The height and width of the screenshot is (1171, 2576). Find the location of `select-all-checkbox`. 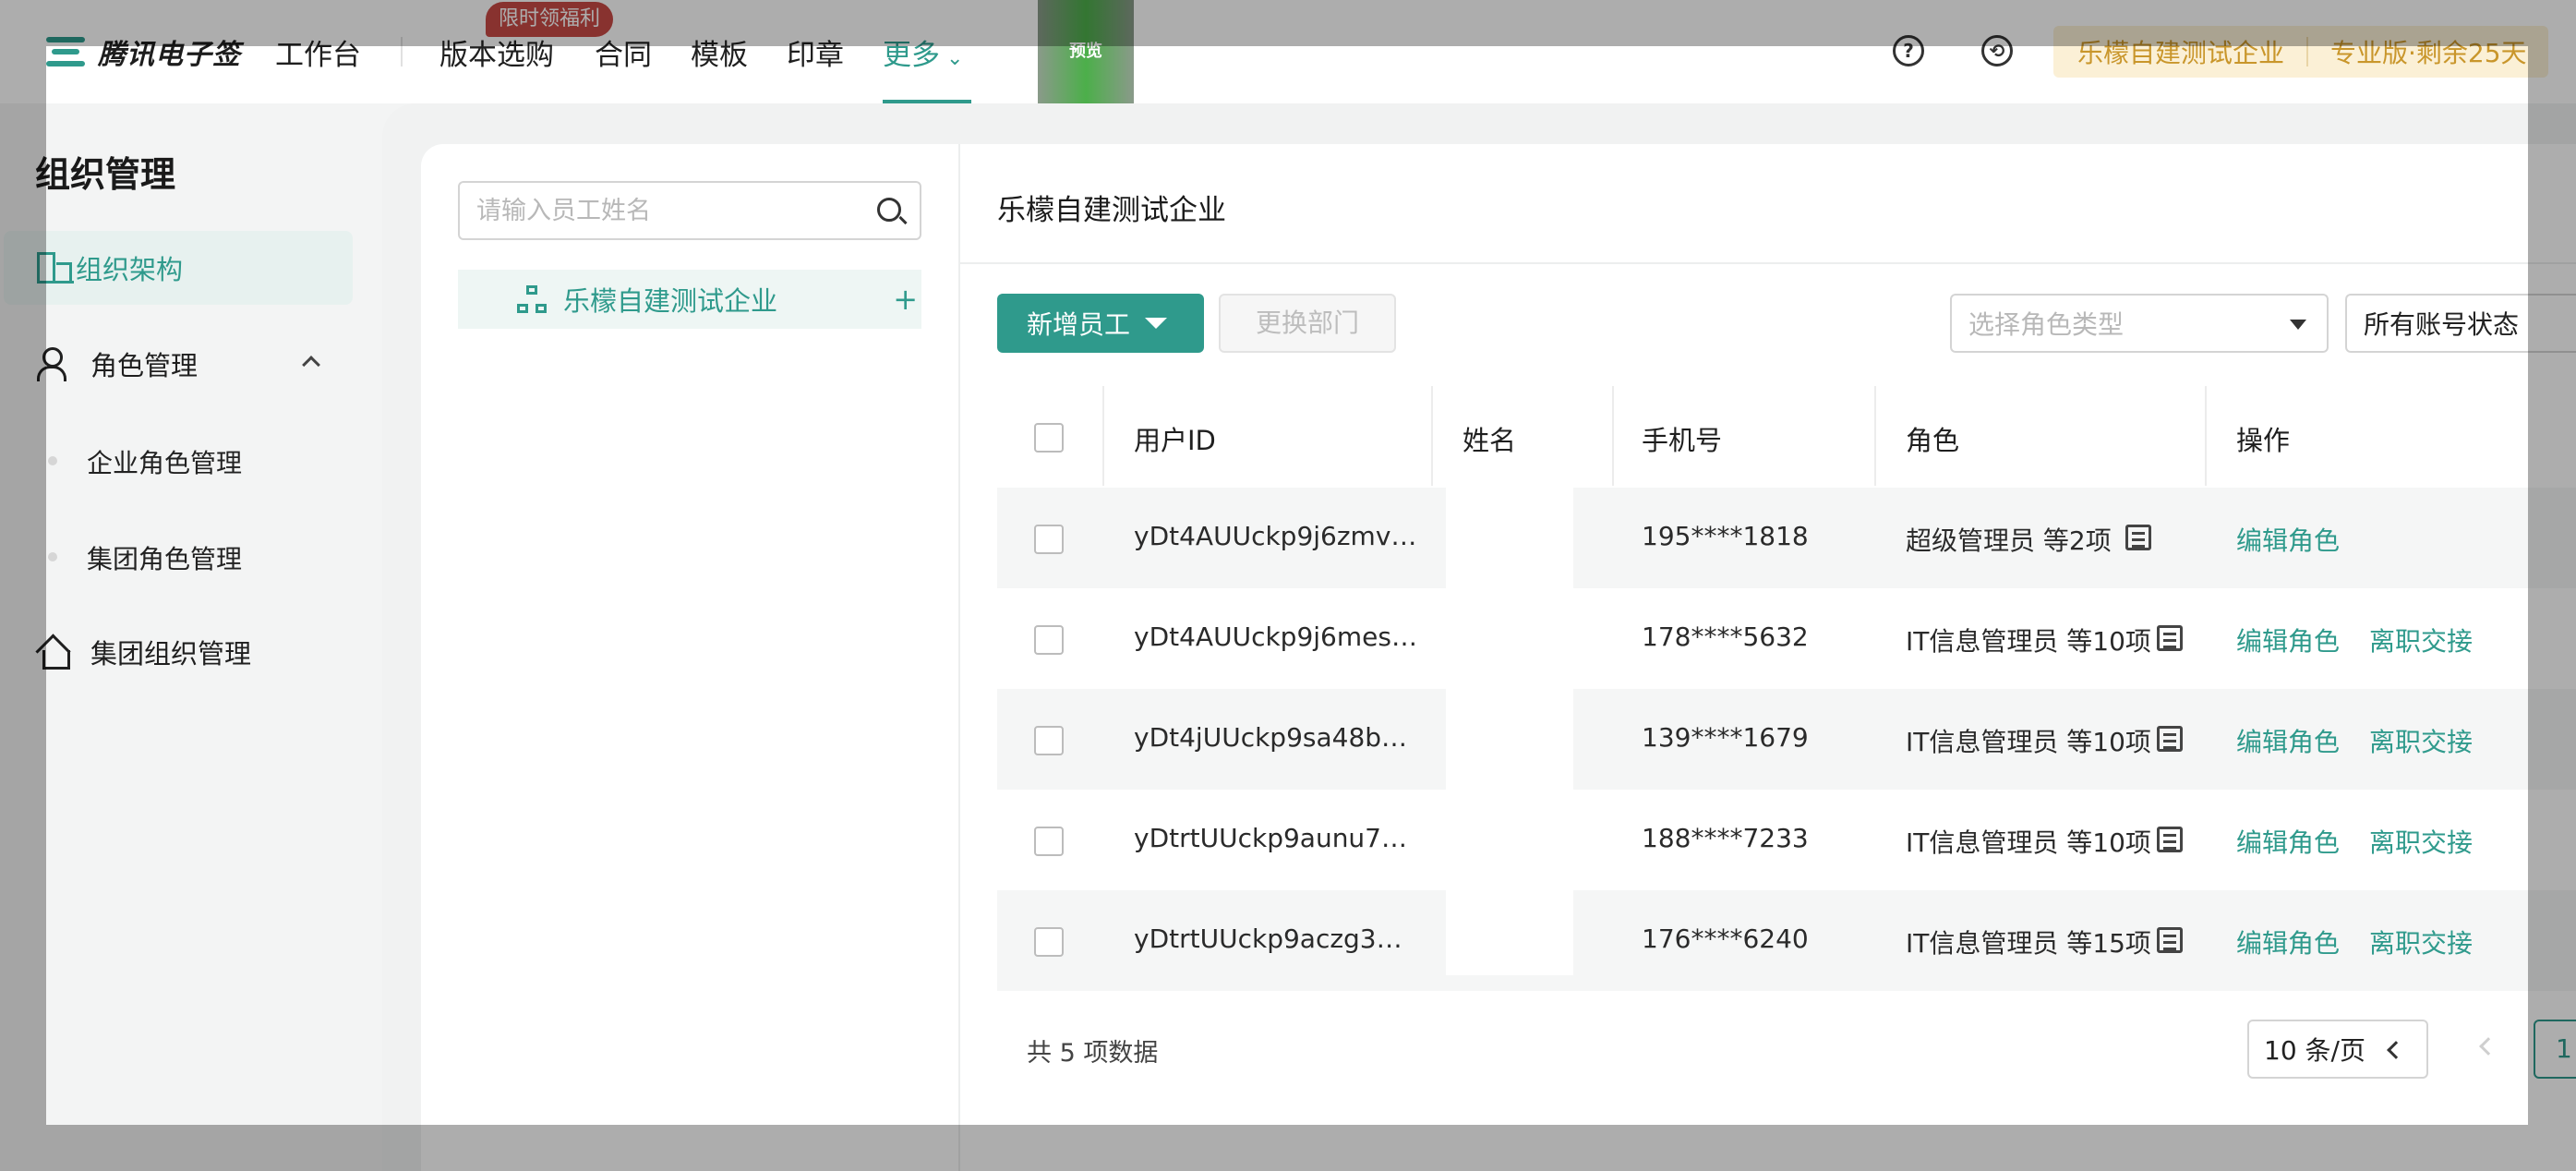

select-all-checkbox is located at coordinates (1049, 438).